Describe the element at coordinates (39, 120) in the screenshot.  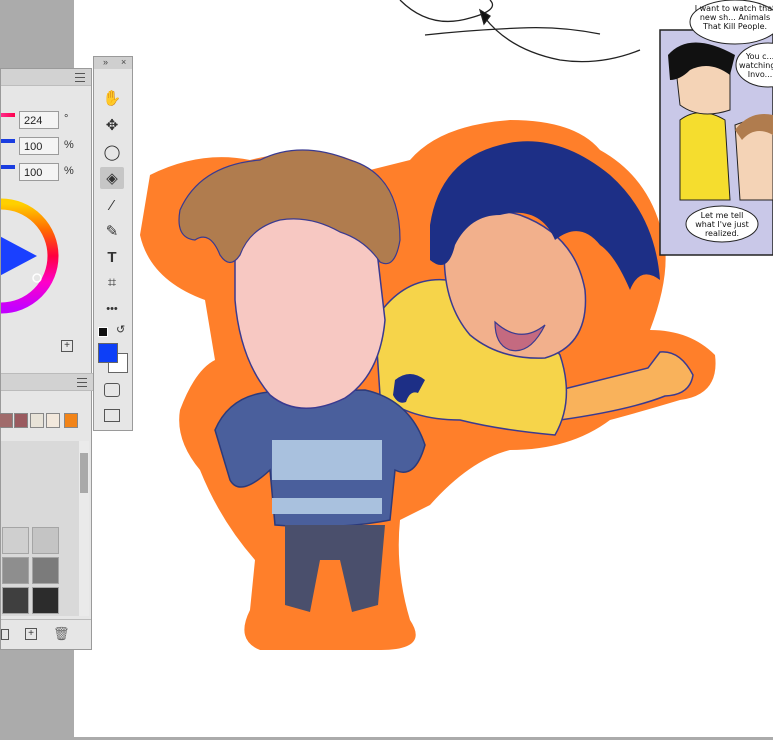
I see `hue-input: 224` at that location.